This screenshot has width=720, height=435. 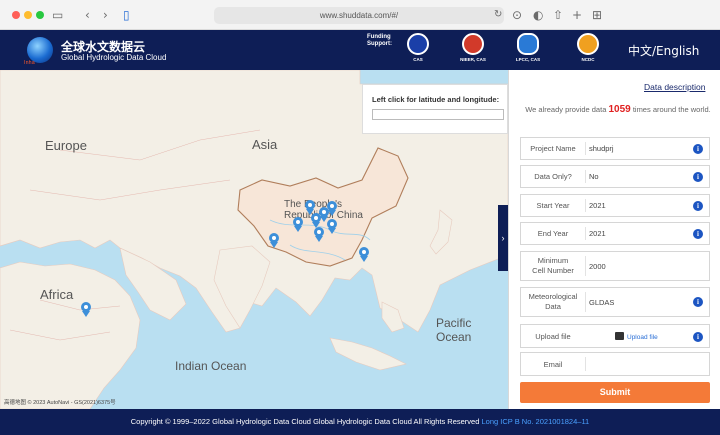 I want to click on end-year-input: 2021, so click(x=597, y=233).